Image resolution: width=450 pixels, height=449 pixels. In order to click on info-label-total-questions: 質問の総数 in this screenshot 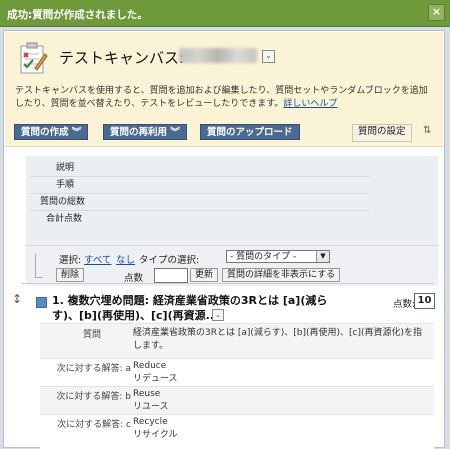, I will do `click(63, 202)`.